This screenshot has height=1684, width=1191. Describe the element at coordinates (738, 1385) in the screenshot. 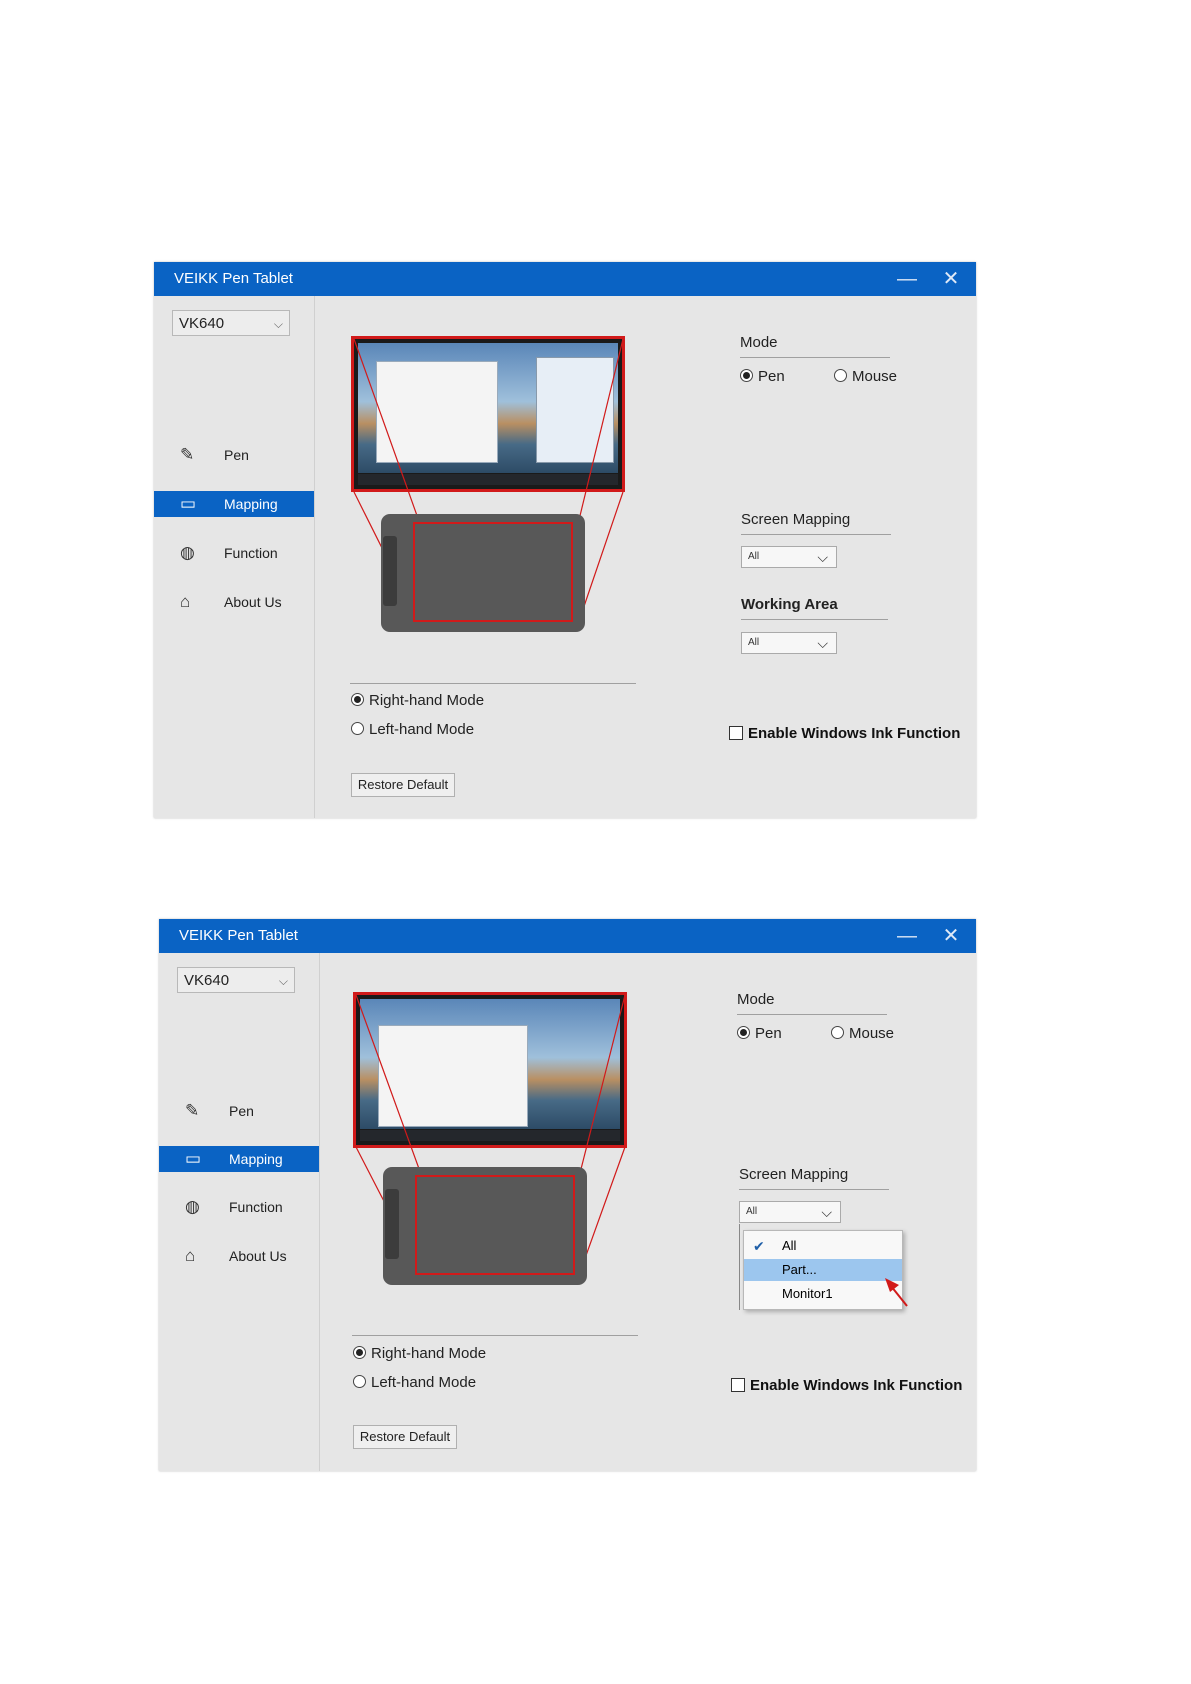

I see `checkbox-unchecked-icon` at that location.